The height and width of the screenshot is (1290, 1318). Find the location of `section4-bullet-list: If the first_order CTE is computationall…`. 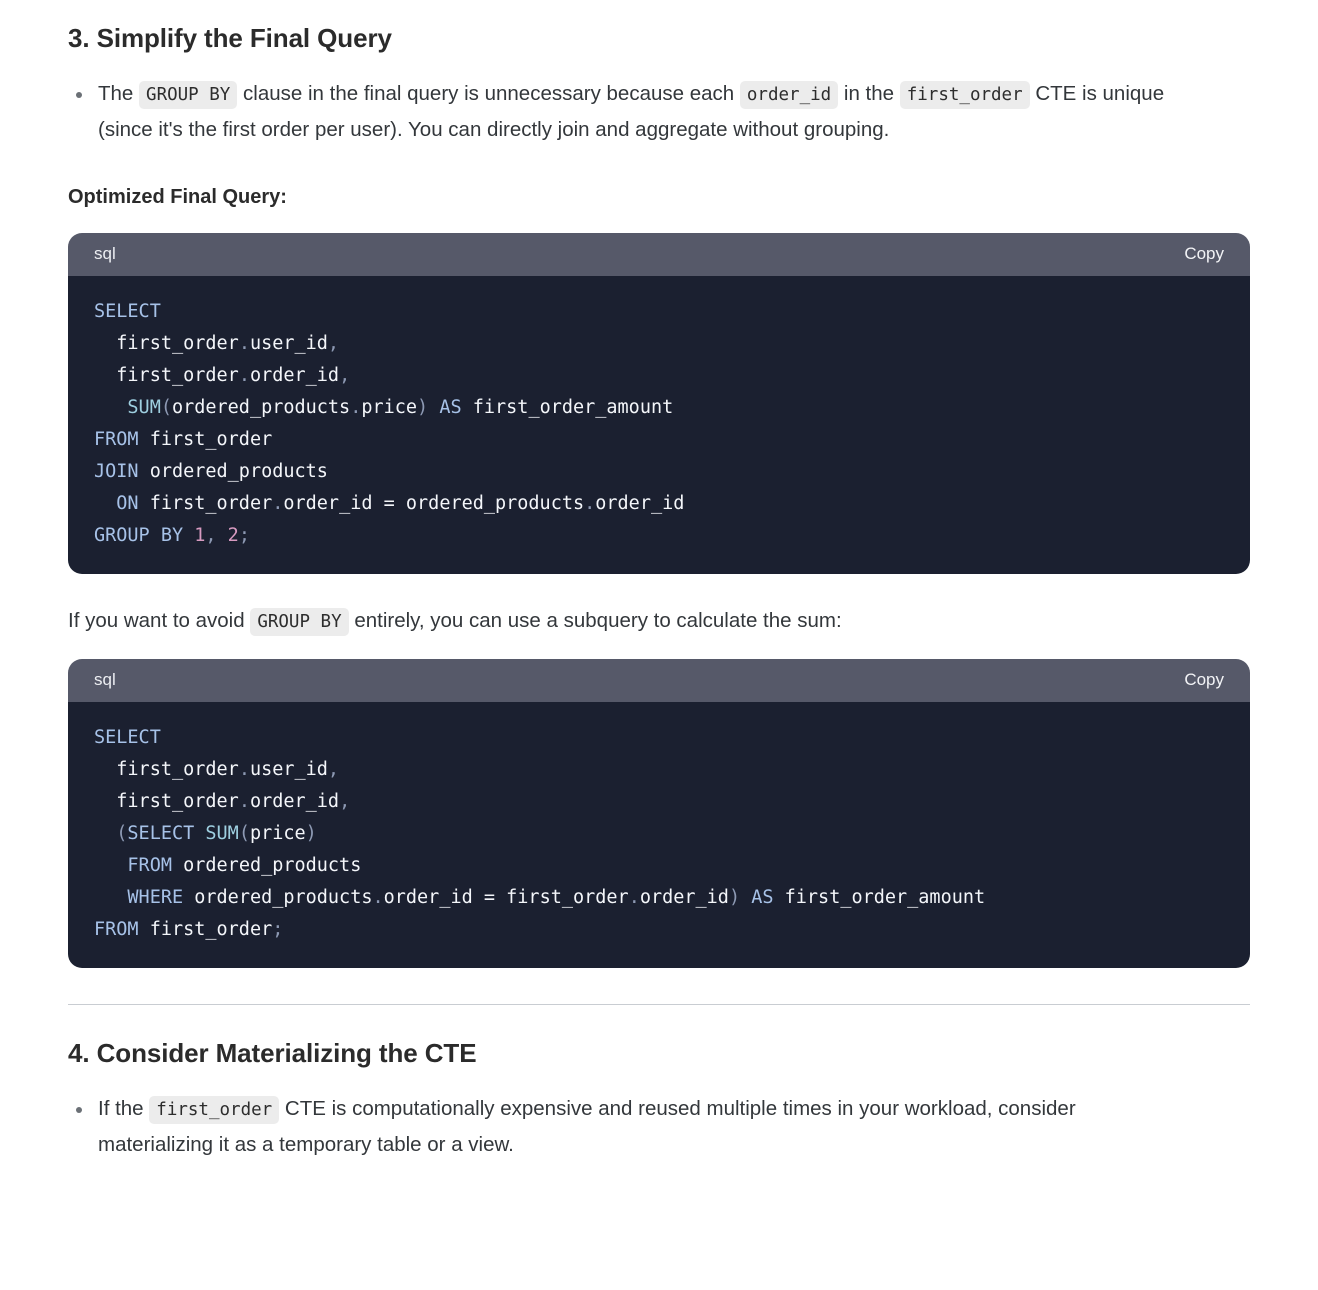

section4-bullet-list: If the first_order CTE is computationall… is located at coordinates (659, 1127).